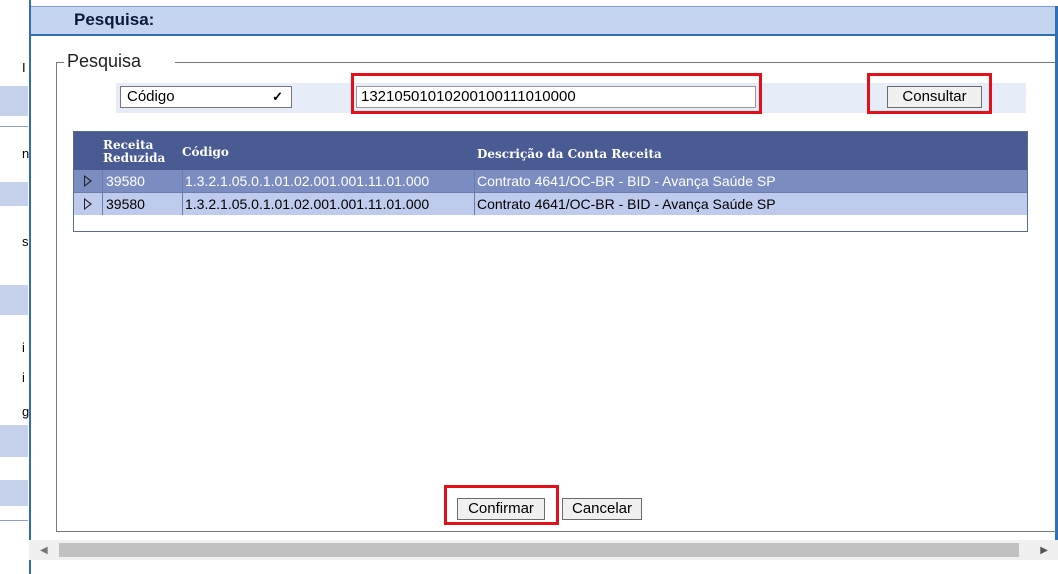  Describe the element at coordinates (114, 19) in the screenshot. I see `dialog-title: Pesquisa:` at that location.